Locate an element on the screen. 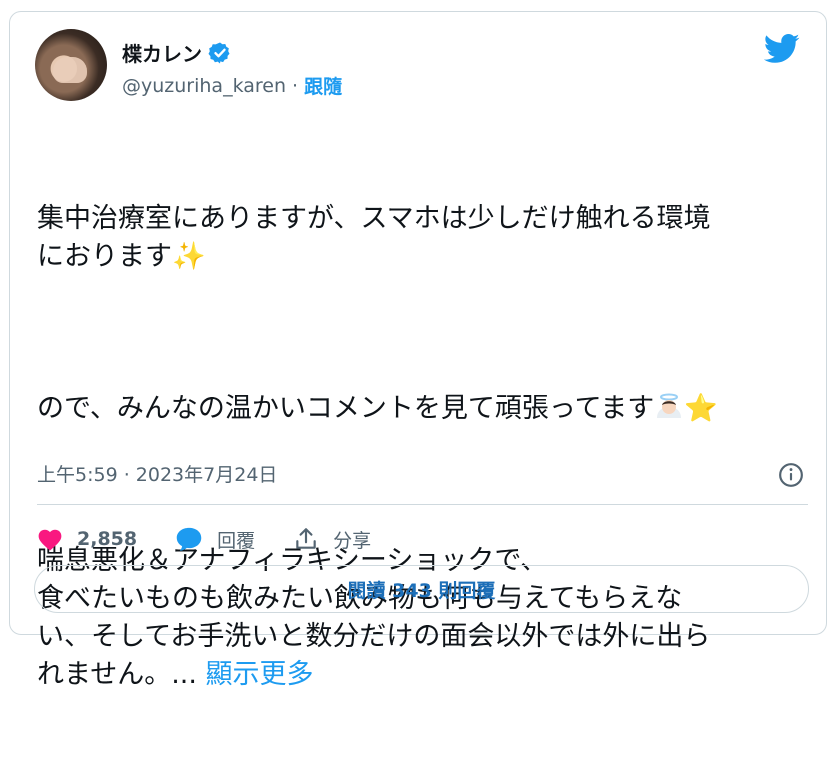 This screenshot has width=838, height=770. tweet-timestamp: 上午5:59 · 2023年7月24日 is located at coordinates (157, 473).